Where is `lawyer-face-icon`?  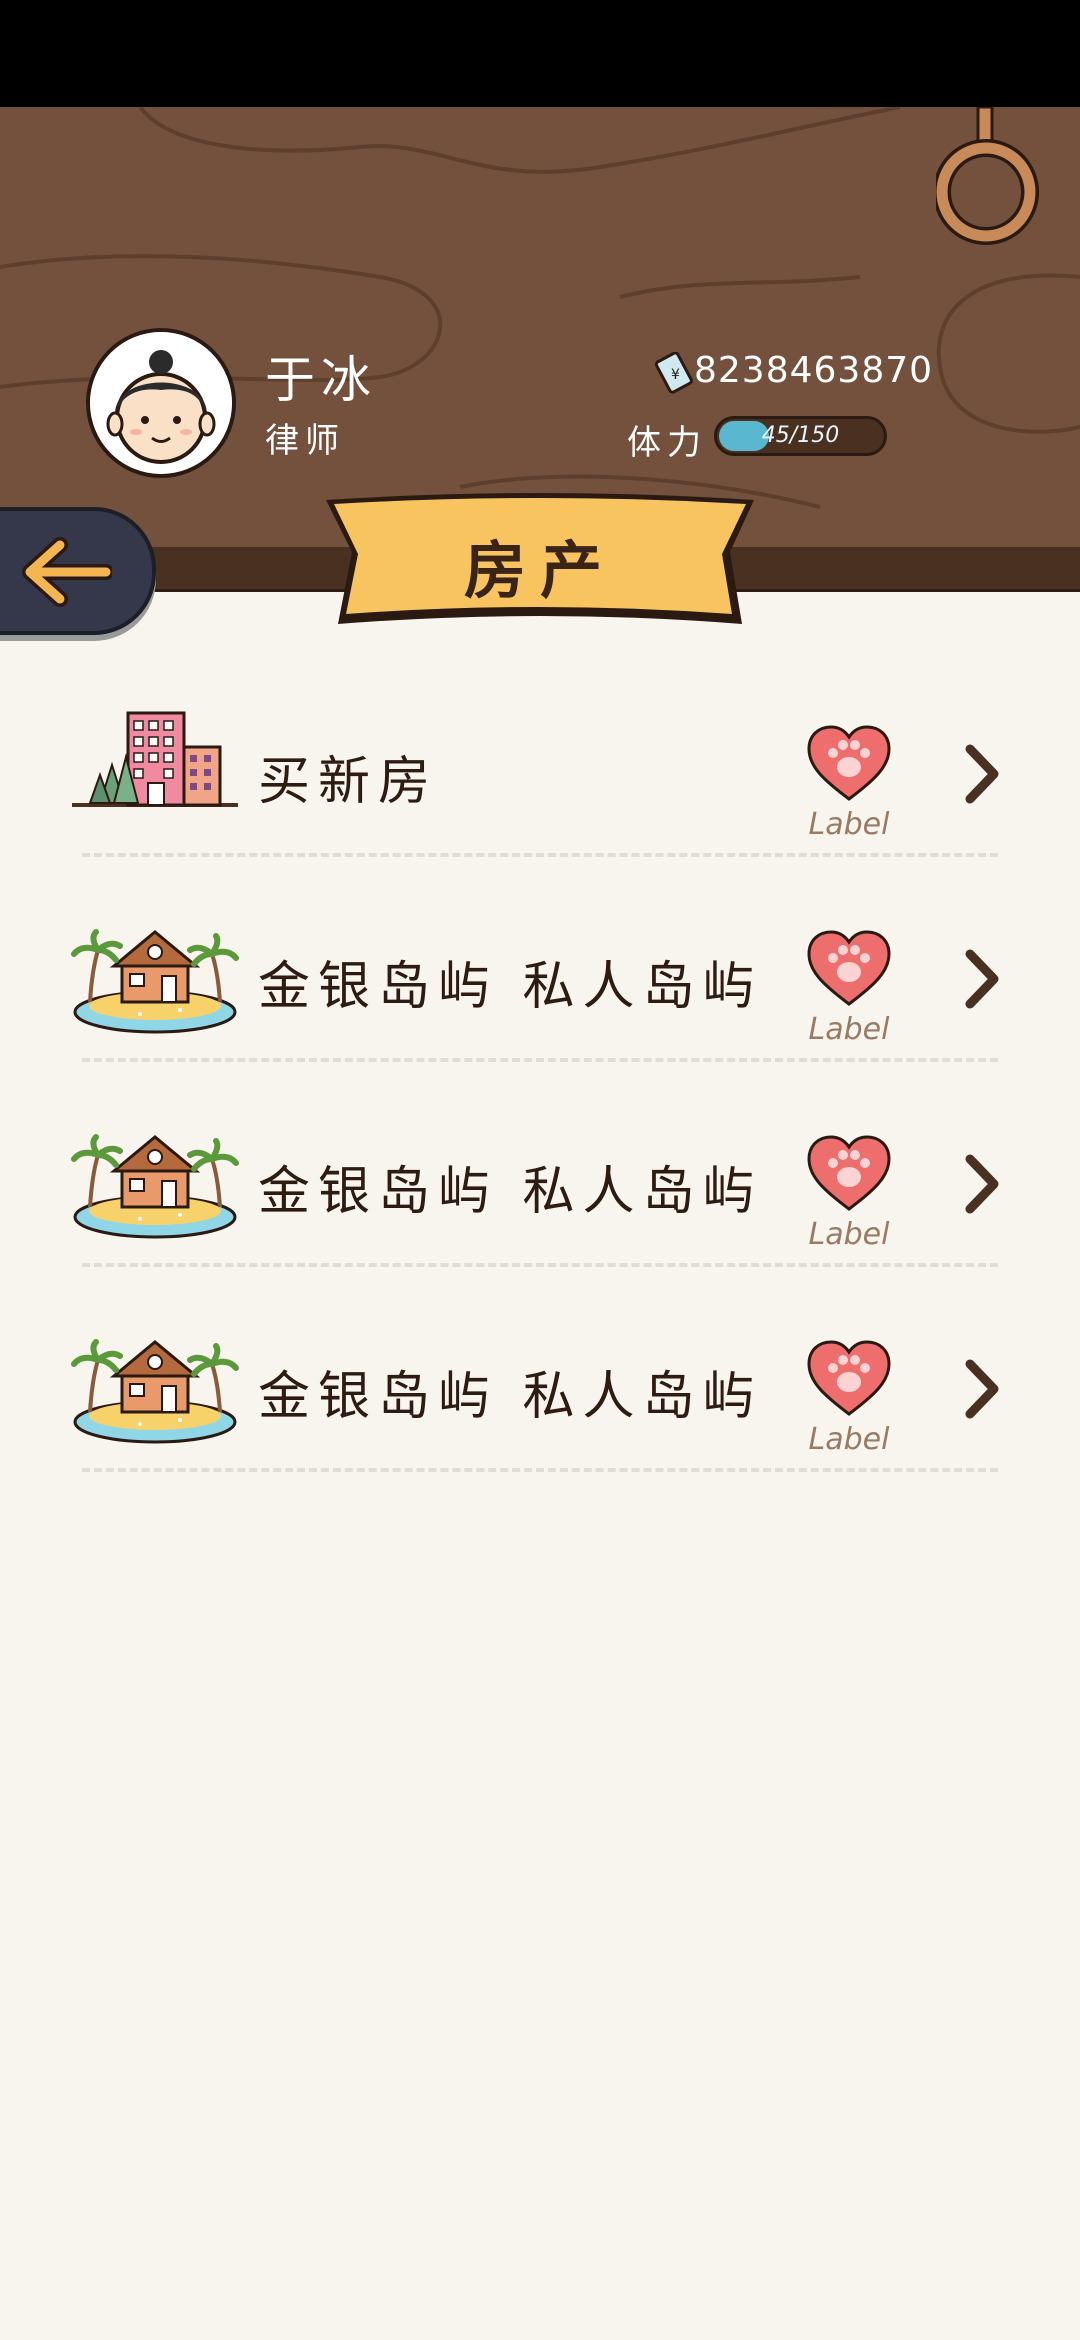
lawyer-face-icon is located at coordinates (161, 403).